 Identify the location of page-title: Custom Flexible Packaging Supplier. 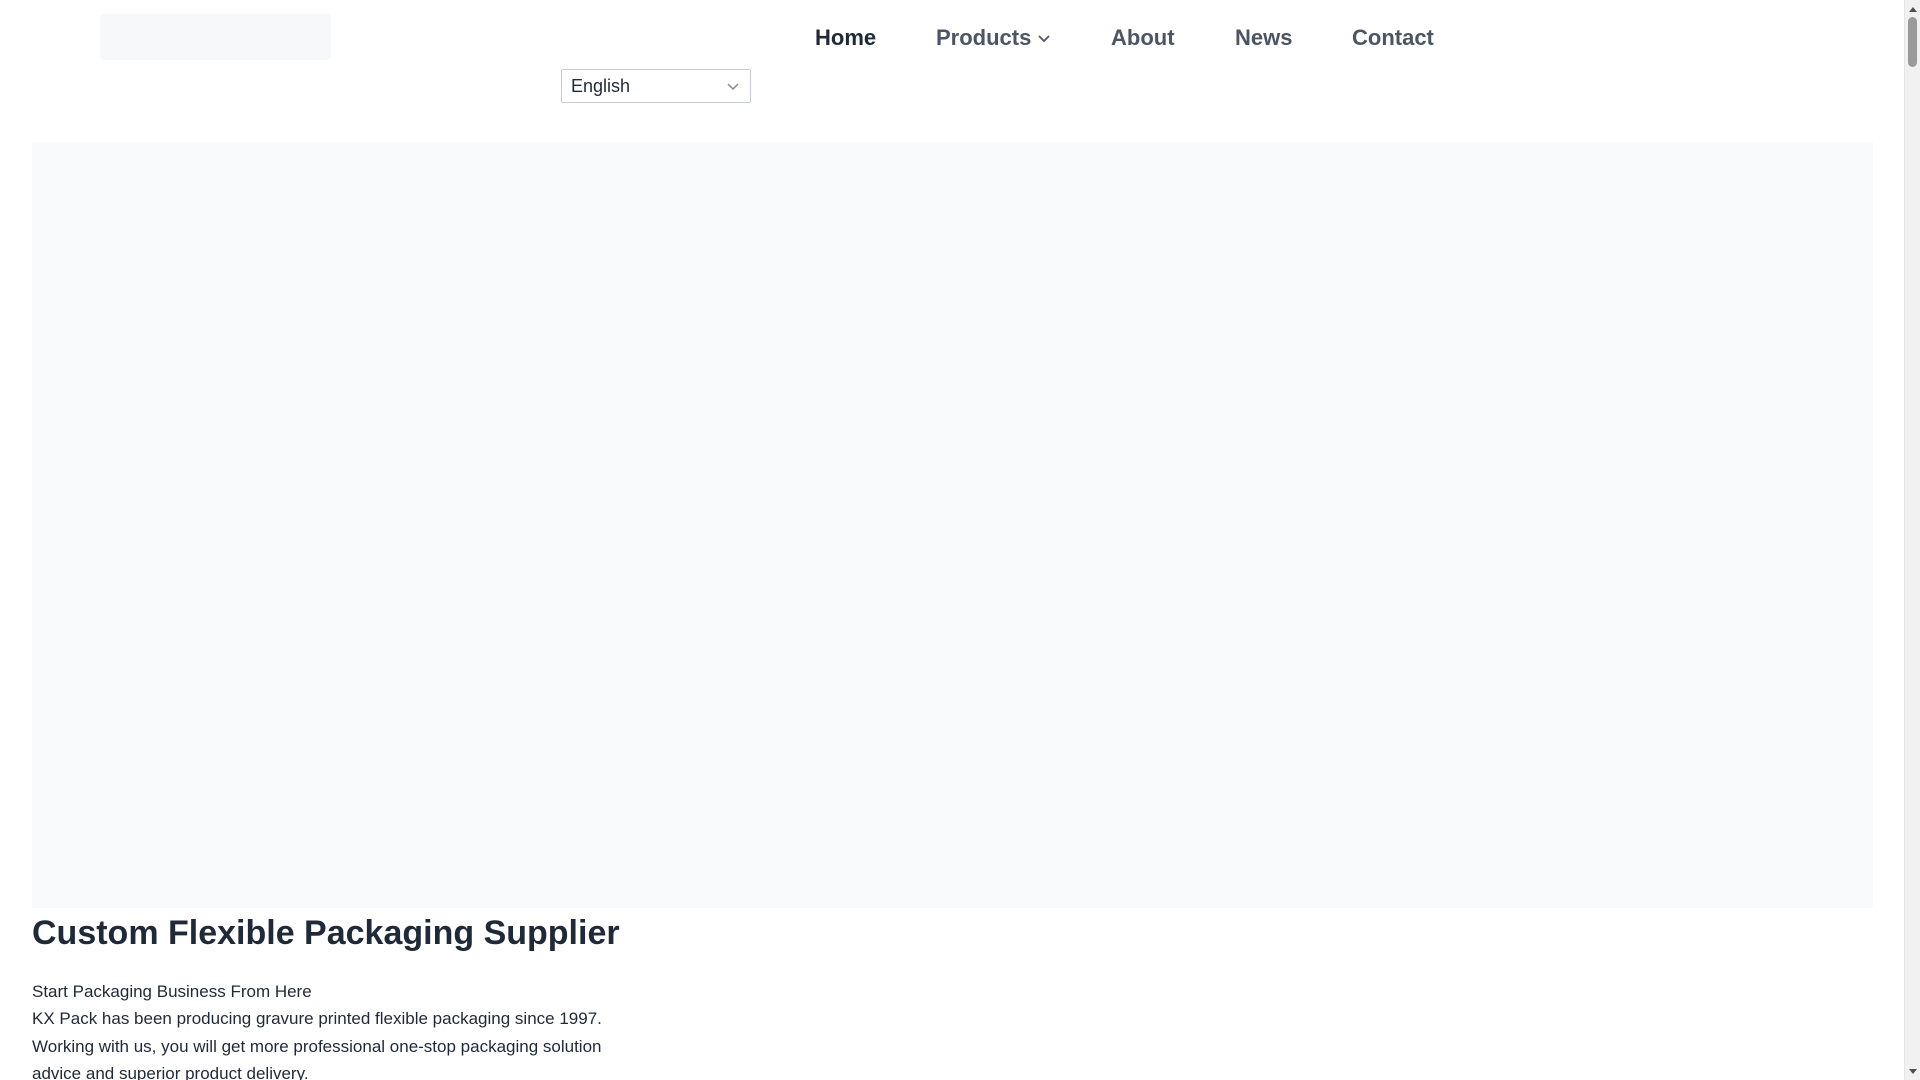
(326, 933).